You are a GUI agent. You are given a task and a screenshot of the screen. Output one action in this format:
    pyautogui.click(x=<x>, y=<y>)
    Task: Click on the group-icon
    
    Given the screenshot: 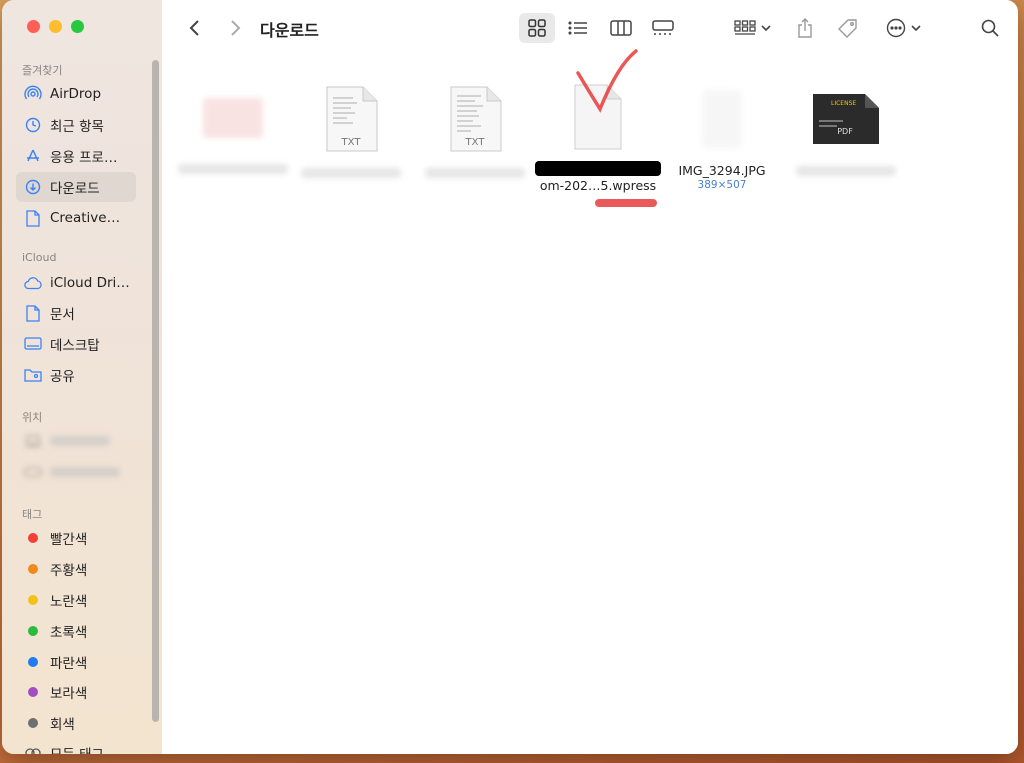 What is the action you would take?
    pyautogui.click(x=744, y=27)
    